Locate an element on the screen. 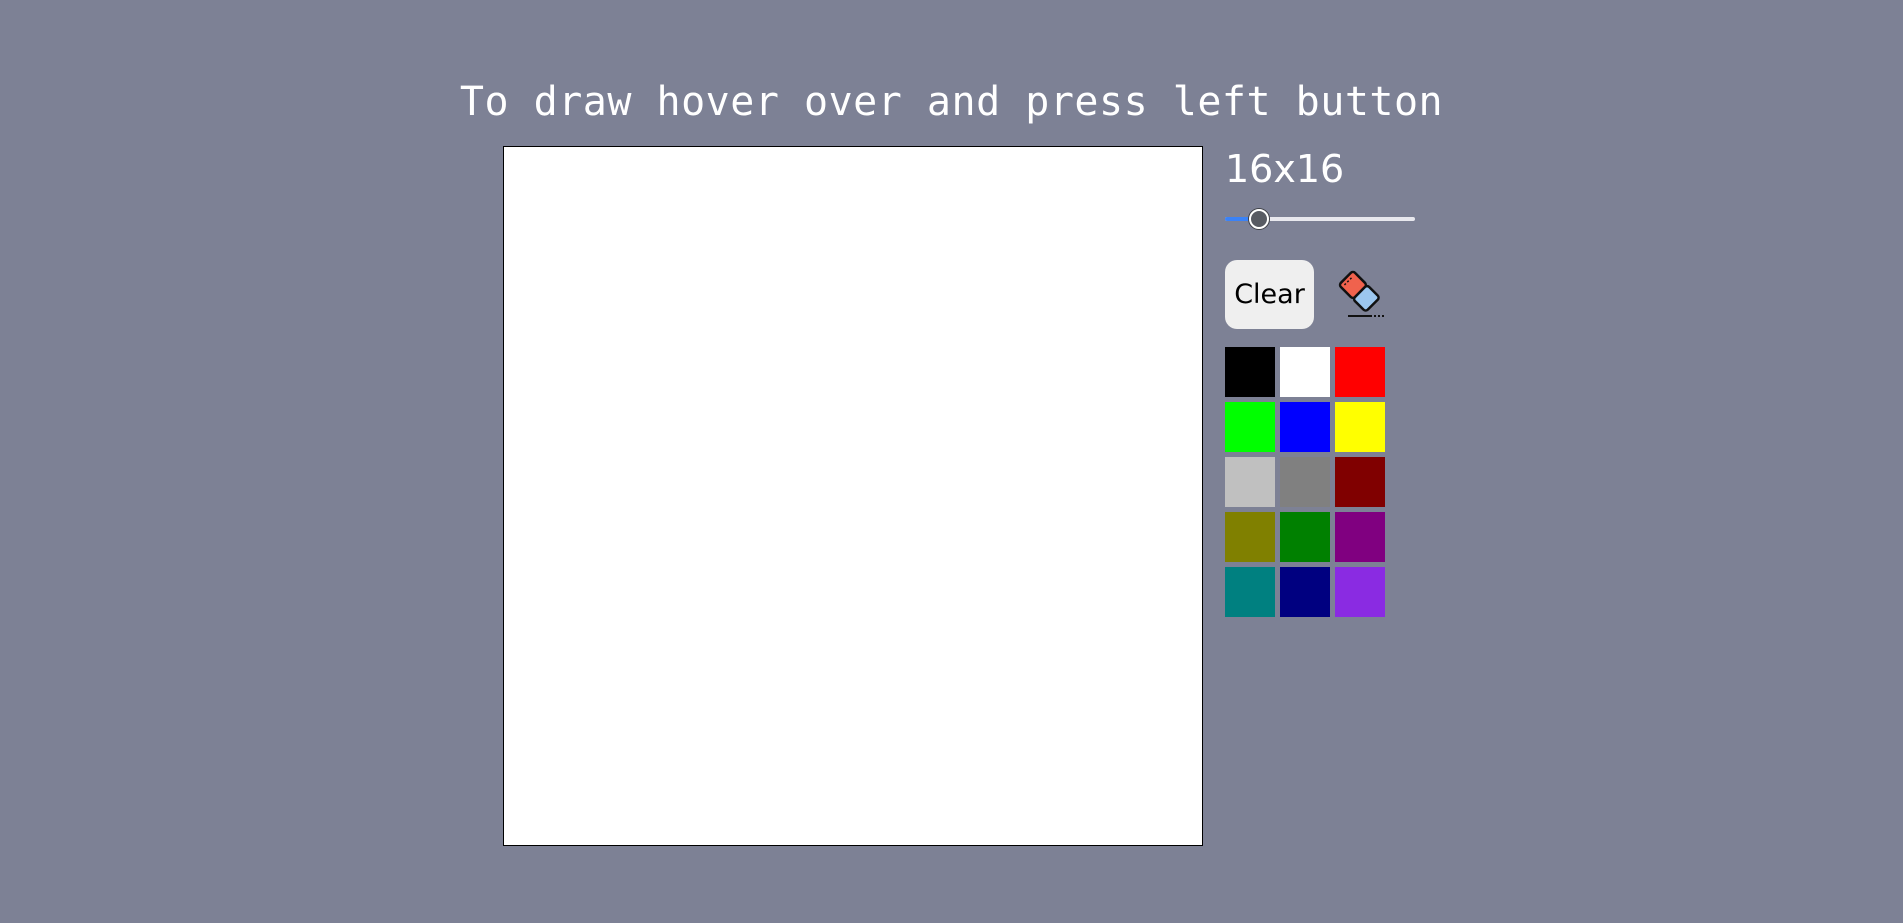 This screenshot has width=1903, height=923. tool-row: Clear is located at coordinates (1325, 294).